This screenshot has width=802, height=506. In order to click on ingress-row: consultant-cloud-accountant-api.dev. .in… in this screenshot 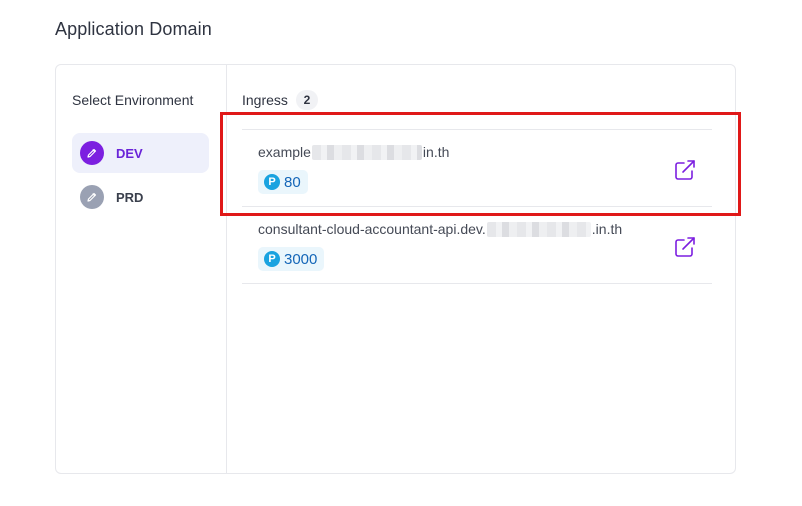, I will do `click(477, 245)`.